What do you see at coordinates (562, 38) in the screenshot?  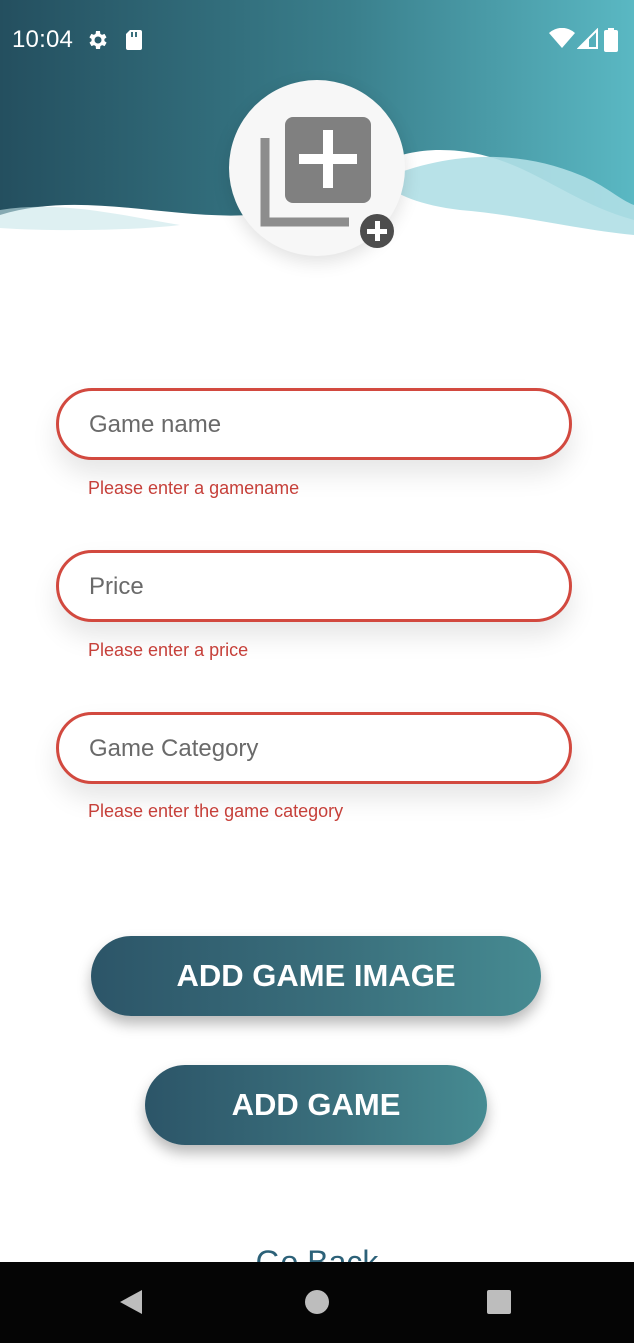 I see `wifi-icon` at bounding box center [562, 38].